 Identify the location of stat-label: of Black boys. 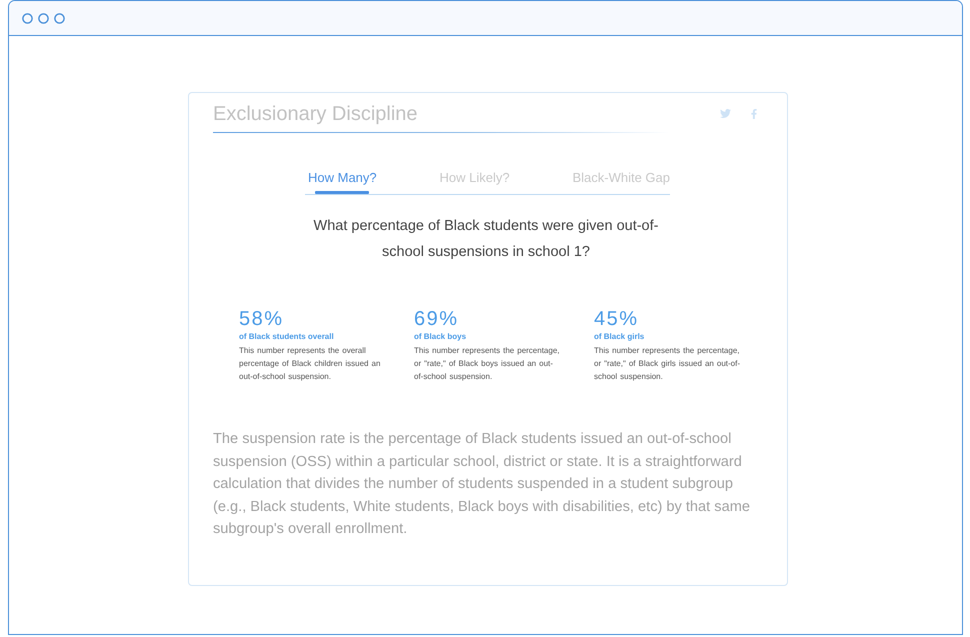
(440, 337).